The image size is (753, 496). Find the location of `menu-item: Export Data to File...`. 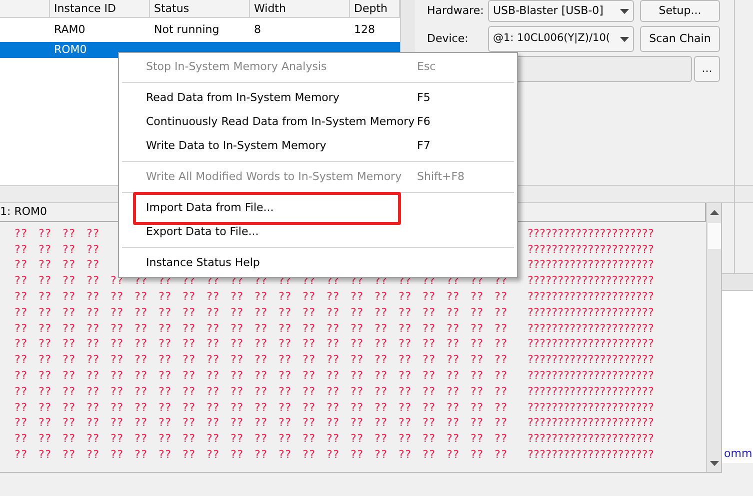

menu-item: Export Data to File... is located at coordinates (318, 232).